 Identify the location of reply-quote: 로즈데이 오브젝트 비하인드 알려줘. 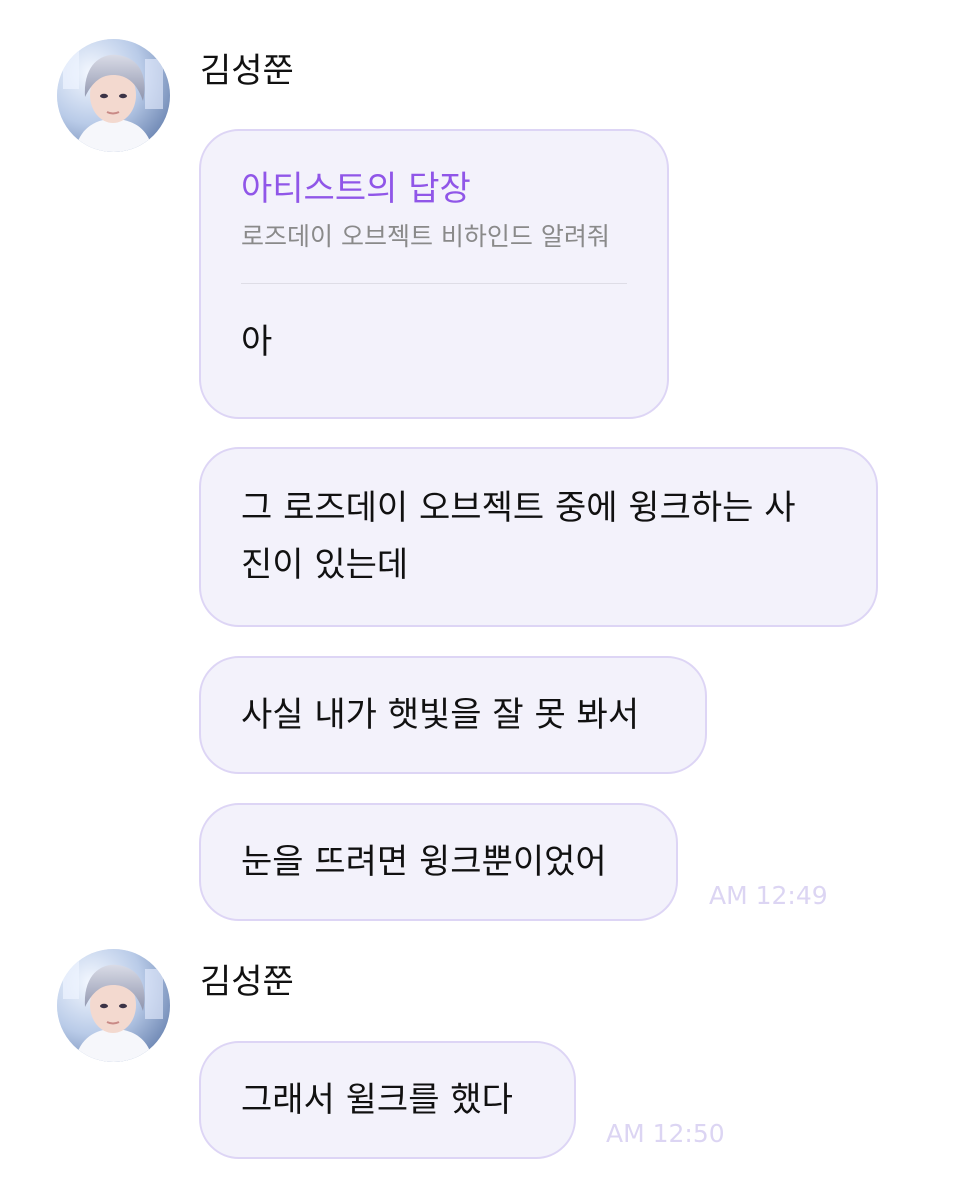
(425, 236).